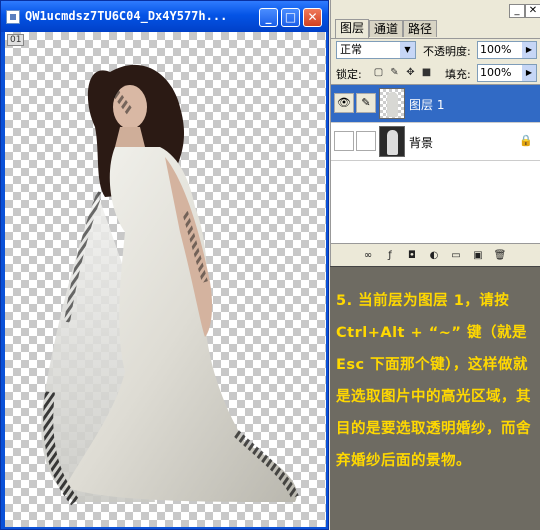 Image resolution: width=540 pixels, height=530 pixels. Describe the element at coordinates (312, 17) in the screenshot. I see `close-button: ✕` at that location.